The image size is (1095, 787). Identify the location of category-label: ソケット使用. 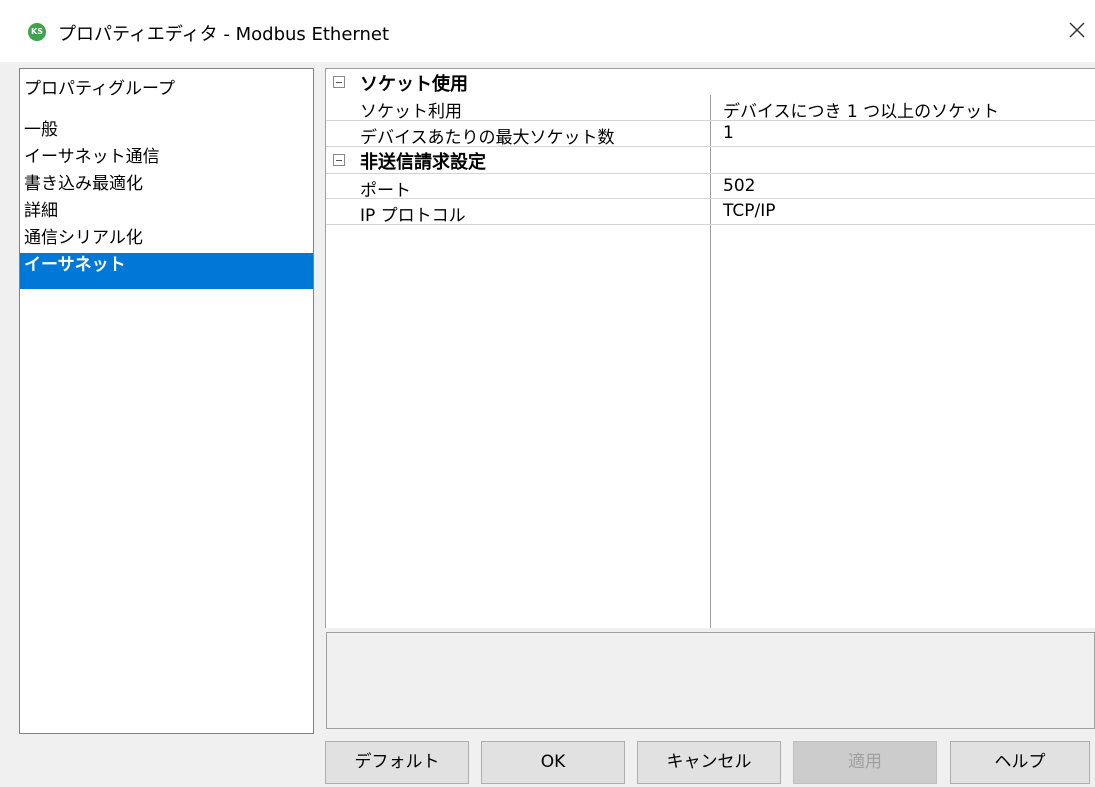
(414, 84).